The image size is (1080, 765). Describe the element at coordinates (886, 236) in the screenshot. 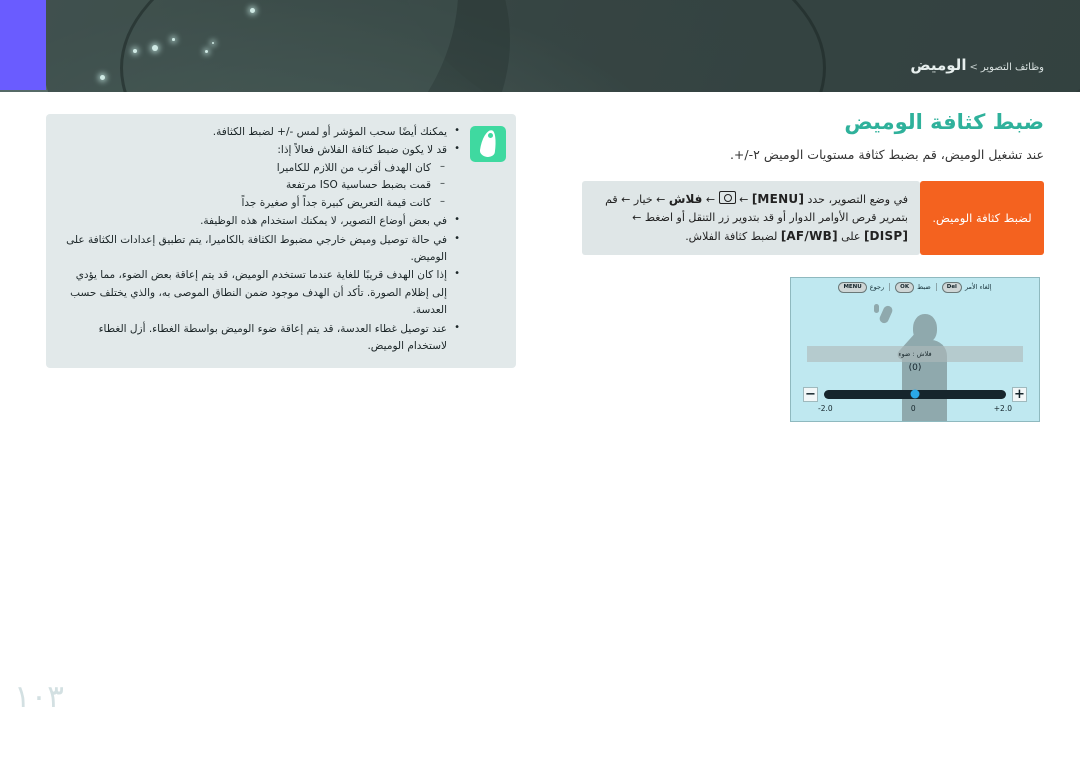

I see `disp-key: [DISP]` at that location.